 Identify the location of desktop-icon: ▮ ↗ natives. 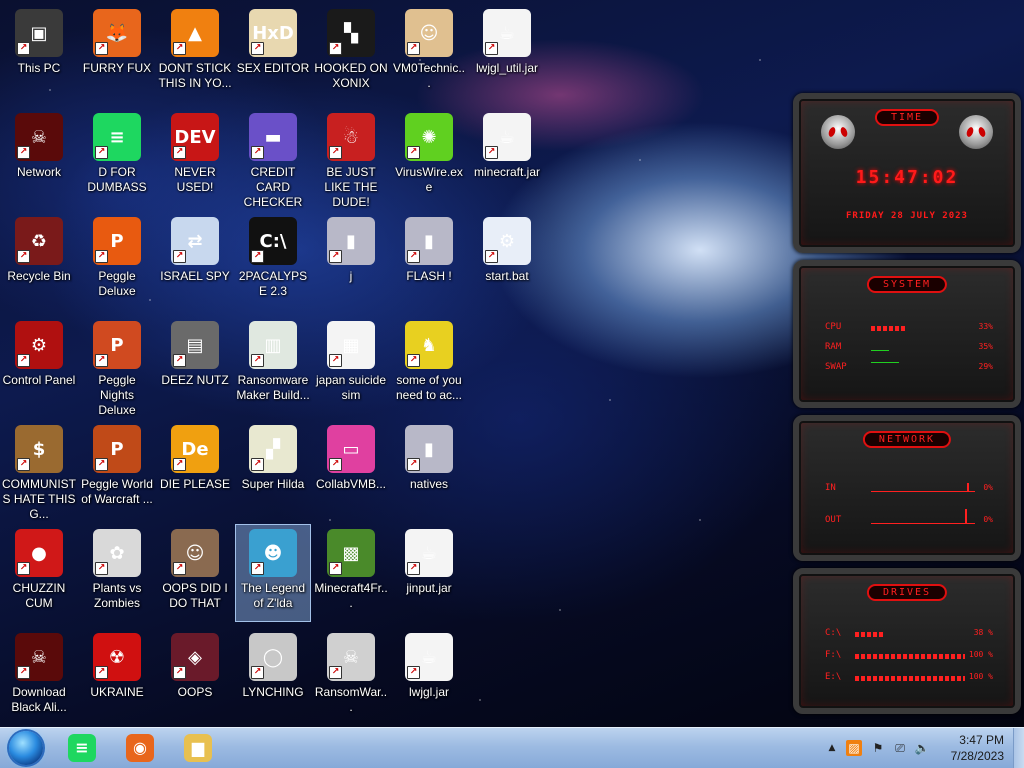
(429, 469).